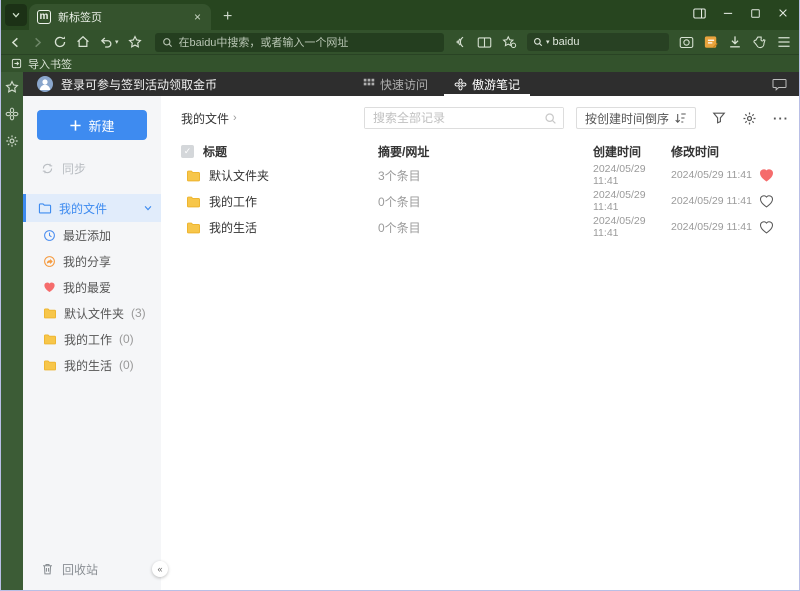  Describe the element at coordinates (749, 118) in the screenshot. I see `view-settings-gear-icon` at that location.